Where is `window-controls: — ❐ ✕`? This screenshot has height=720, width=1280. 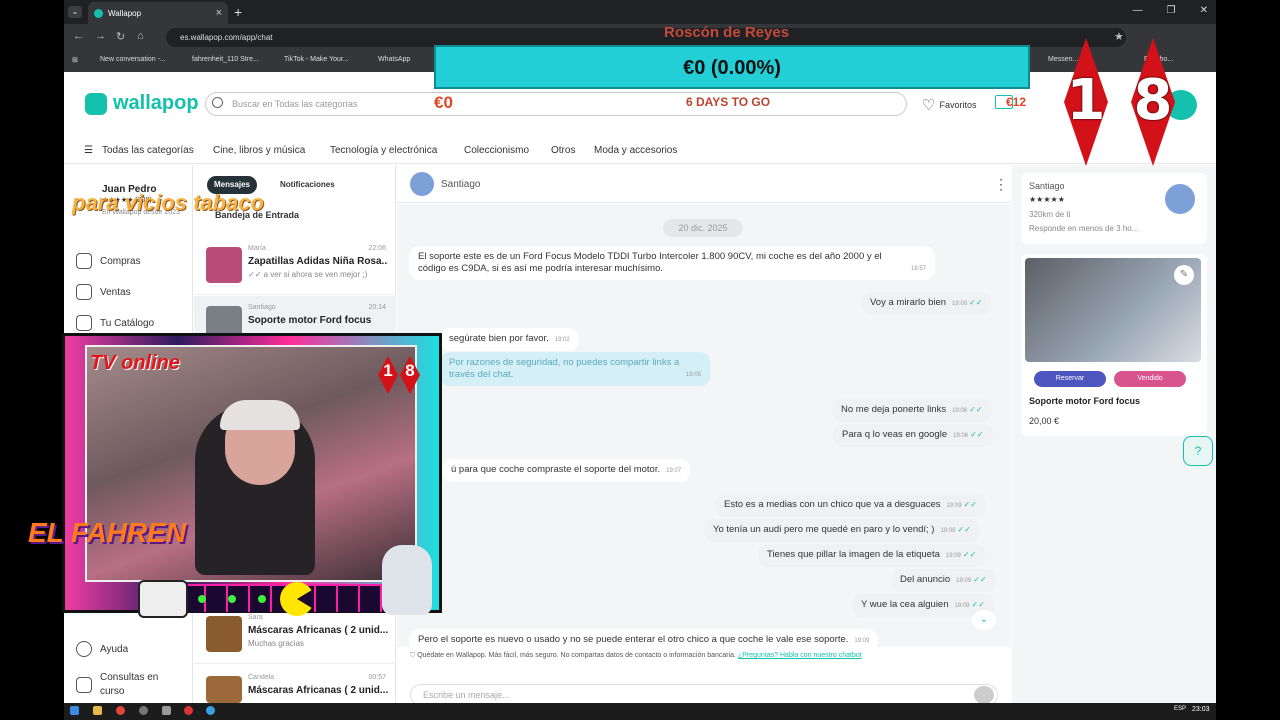
window-controls: — ❐ ✕ is located at coordinates (1170, 10).